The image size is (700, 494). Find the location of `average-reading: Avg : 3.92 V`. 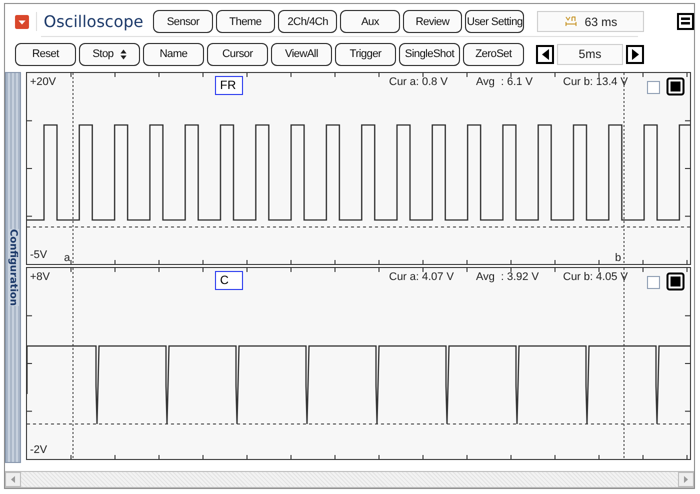

average-reading: Avg : 3.92 V is located at coordinates (507, 276).